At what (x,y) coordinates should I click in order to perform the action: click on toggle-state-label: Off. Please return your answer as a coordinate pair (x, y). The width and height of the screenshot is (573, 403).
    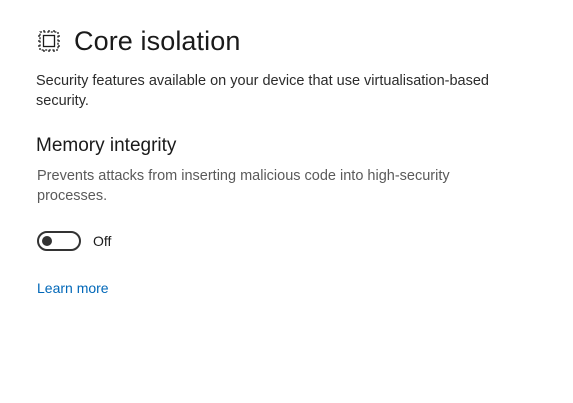
    Looking at the image, I should click on (102, 241).